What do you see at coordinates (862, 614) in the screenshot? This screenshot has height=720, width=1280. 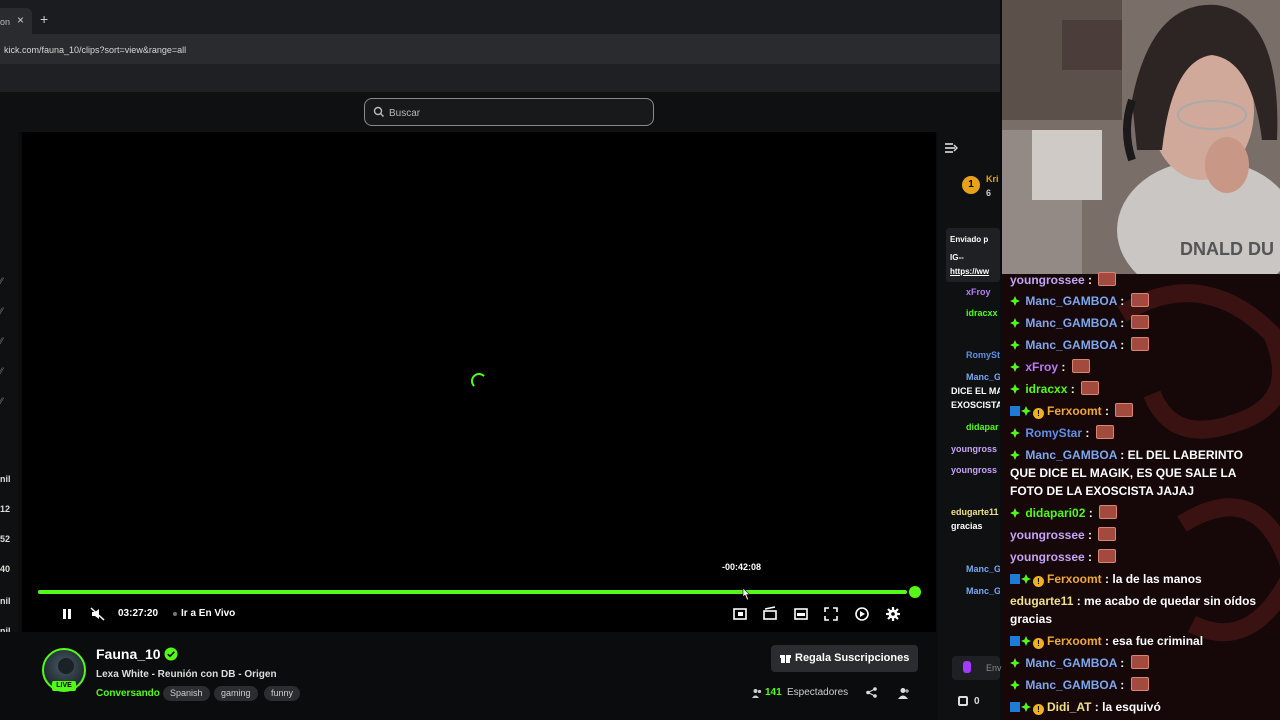 I see `playback-speed-icon` at bounding box center [862, 614].